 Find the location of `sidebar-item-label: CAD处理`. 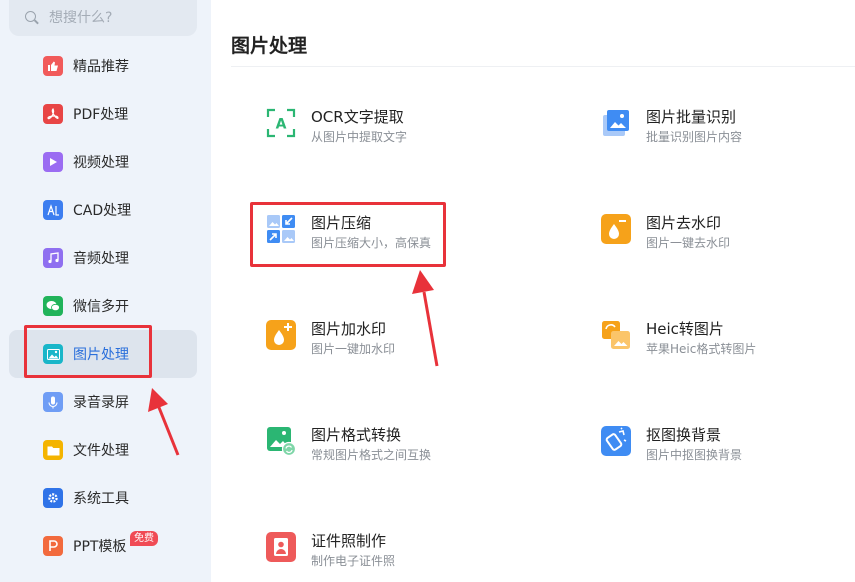

sidebar-item-label: CAD处理 is located at coordinates (102, 211).